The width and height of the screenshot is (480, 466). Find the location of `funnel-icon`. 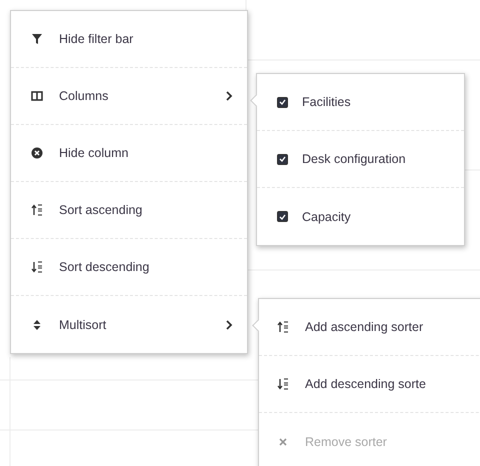

funnel-icon is located at coordinates (37, 39).